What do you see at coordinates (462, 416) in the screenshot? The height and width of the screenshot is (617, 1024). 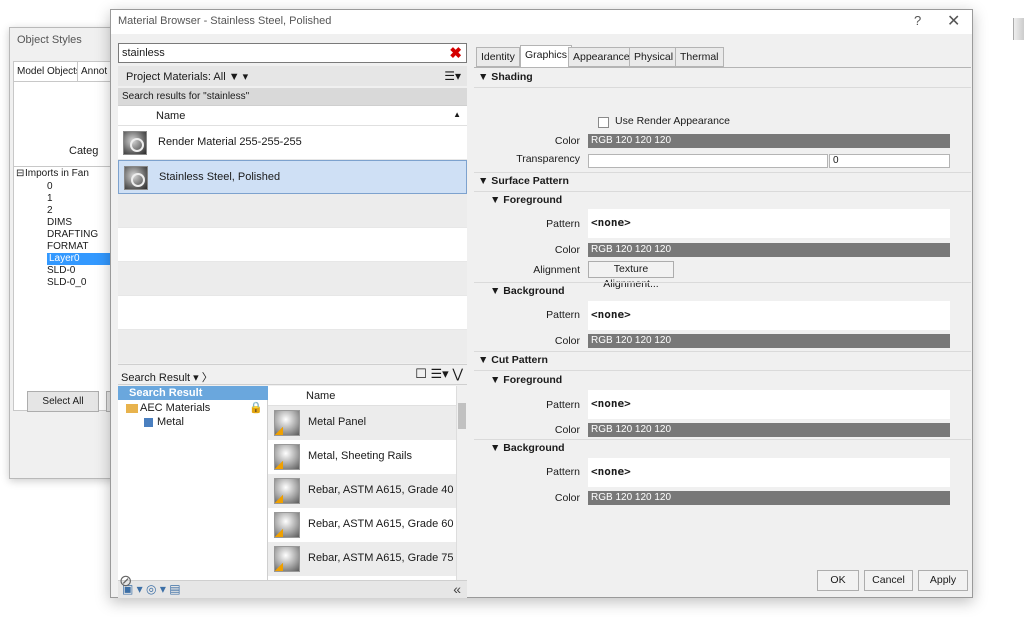 I see `scrollbar-thumb` at bounding box center [462, 416].